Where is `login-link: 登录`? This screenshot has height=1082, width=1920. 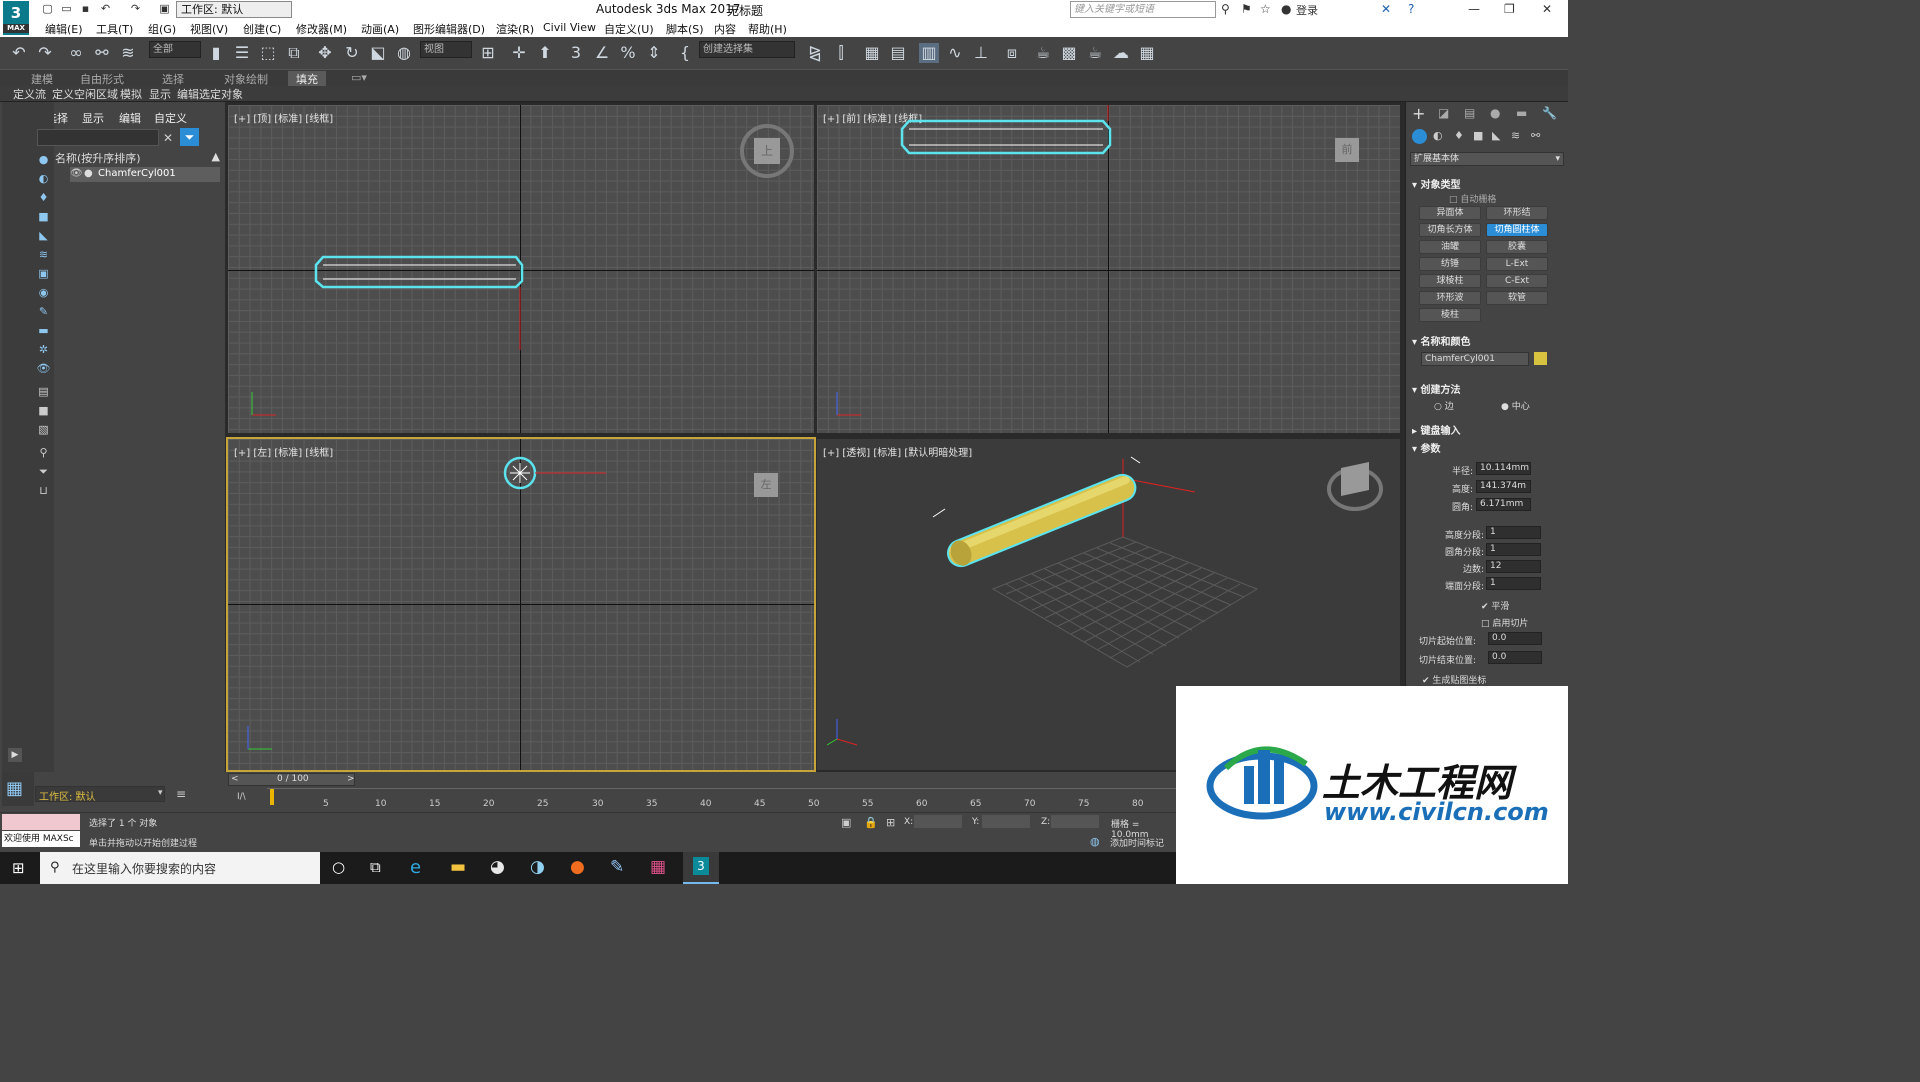
login-link: 登录 is located at coordinates (1307, 10).